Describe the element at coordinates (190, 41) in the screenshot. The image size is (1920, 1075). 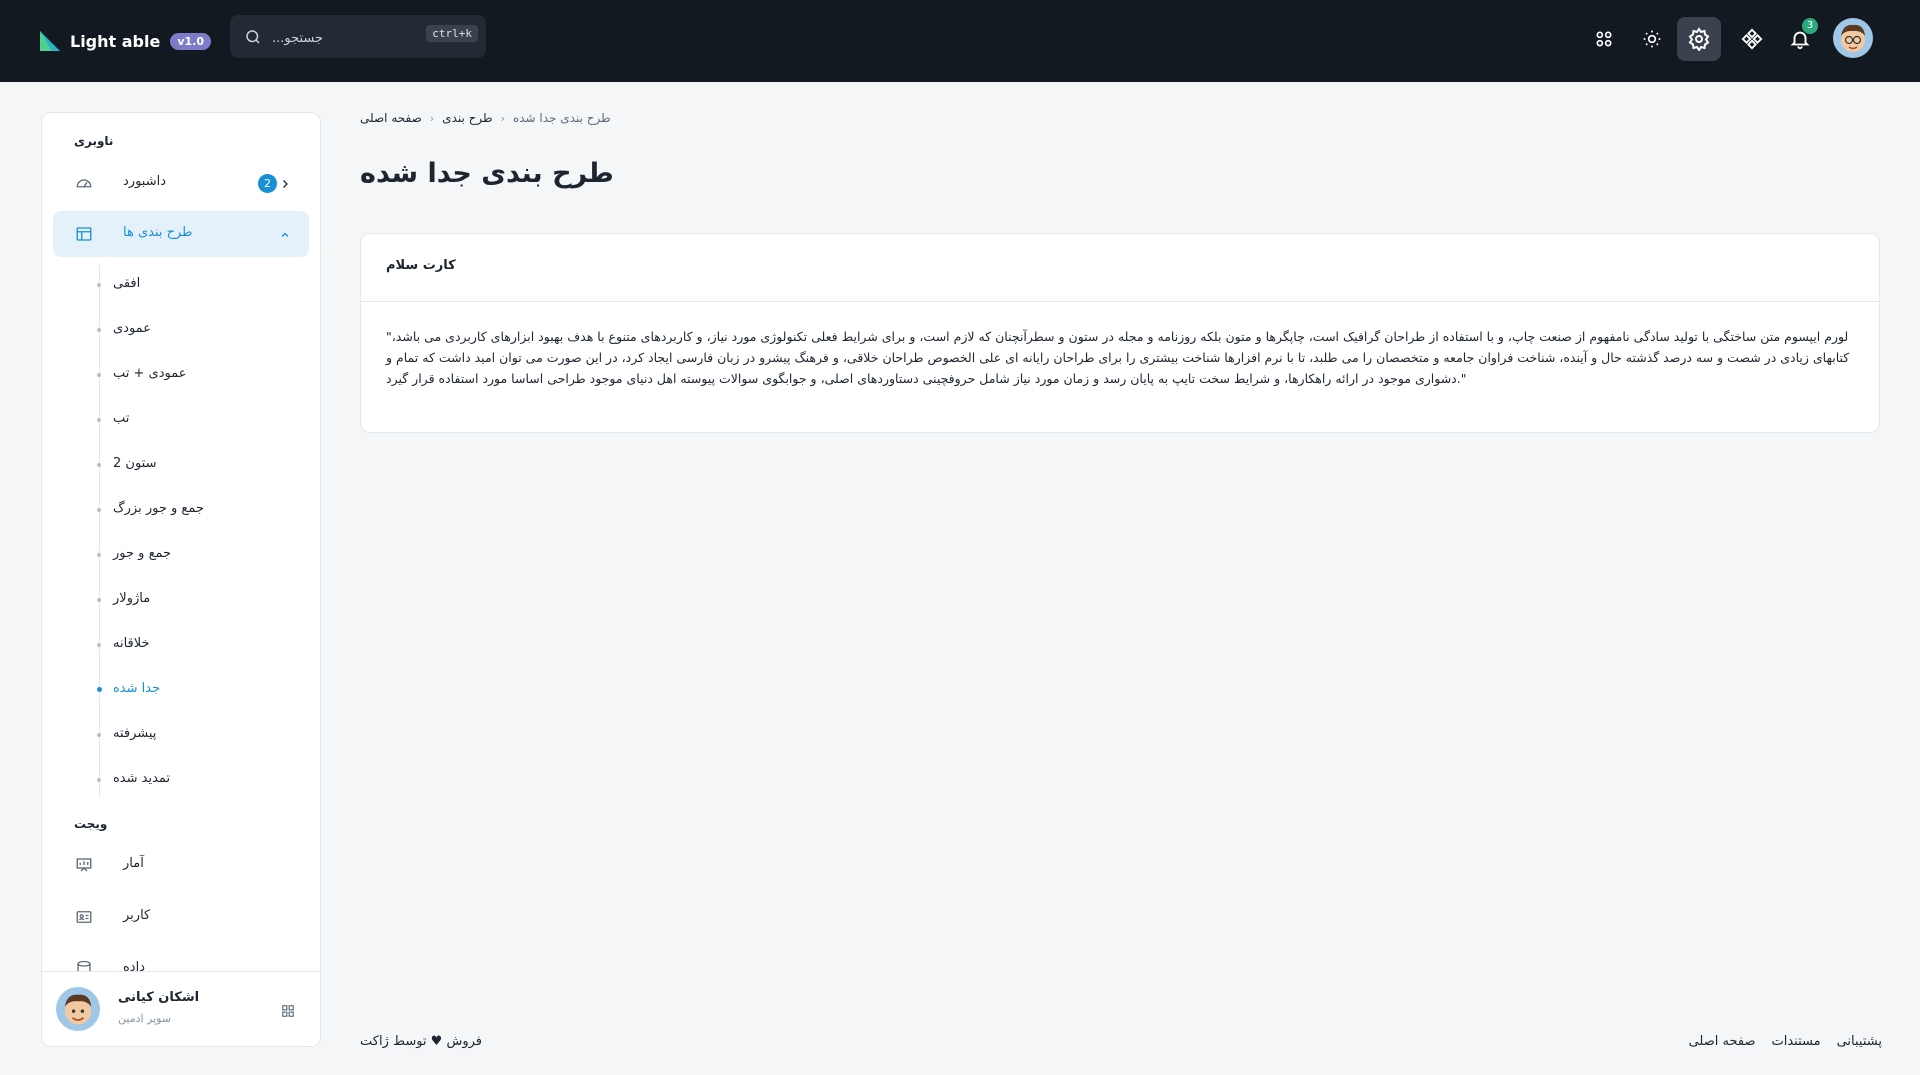
I see `version-badge: v1.0` at that location.